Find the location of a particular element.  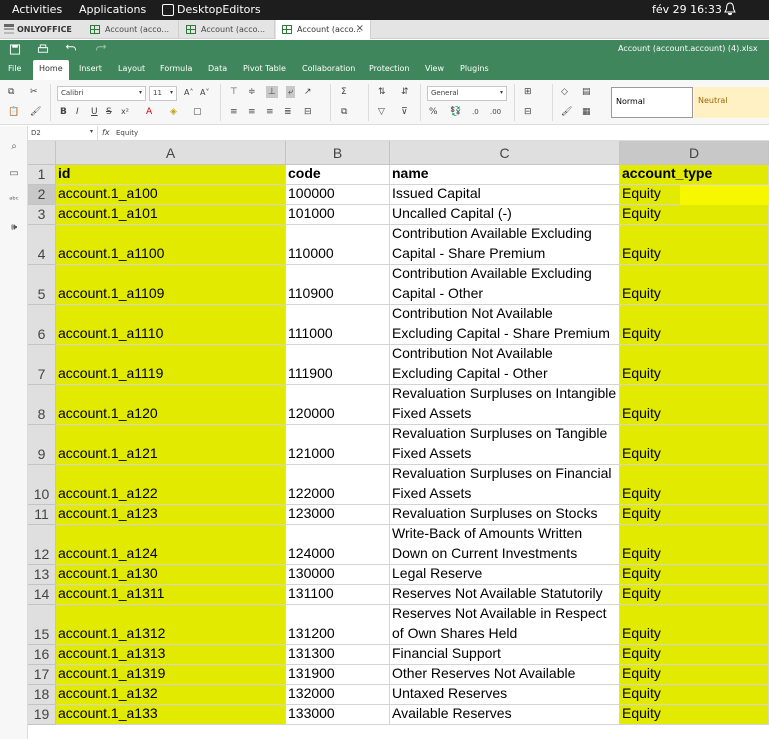

column-header-c: C is located at coordinates (505, 153).